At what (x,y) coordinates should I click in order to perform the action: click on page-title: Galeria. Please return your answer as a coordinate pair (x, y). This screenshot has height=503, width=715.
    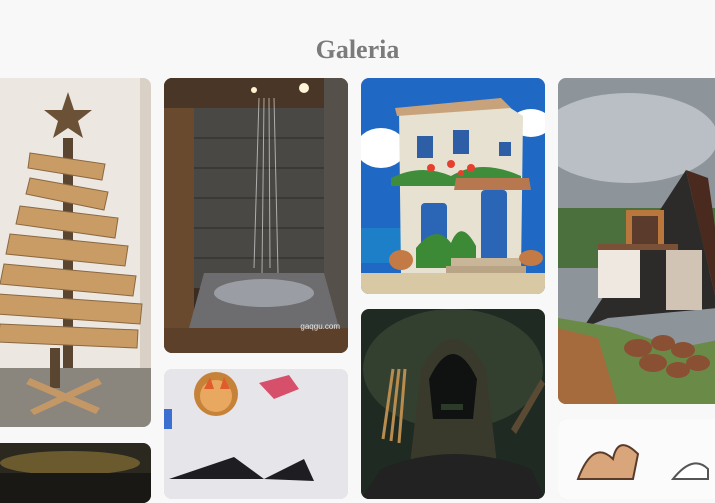
    Looking at the image, I should click on (357, 50).